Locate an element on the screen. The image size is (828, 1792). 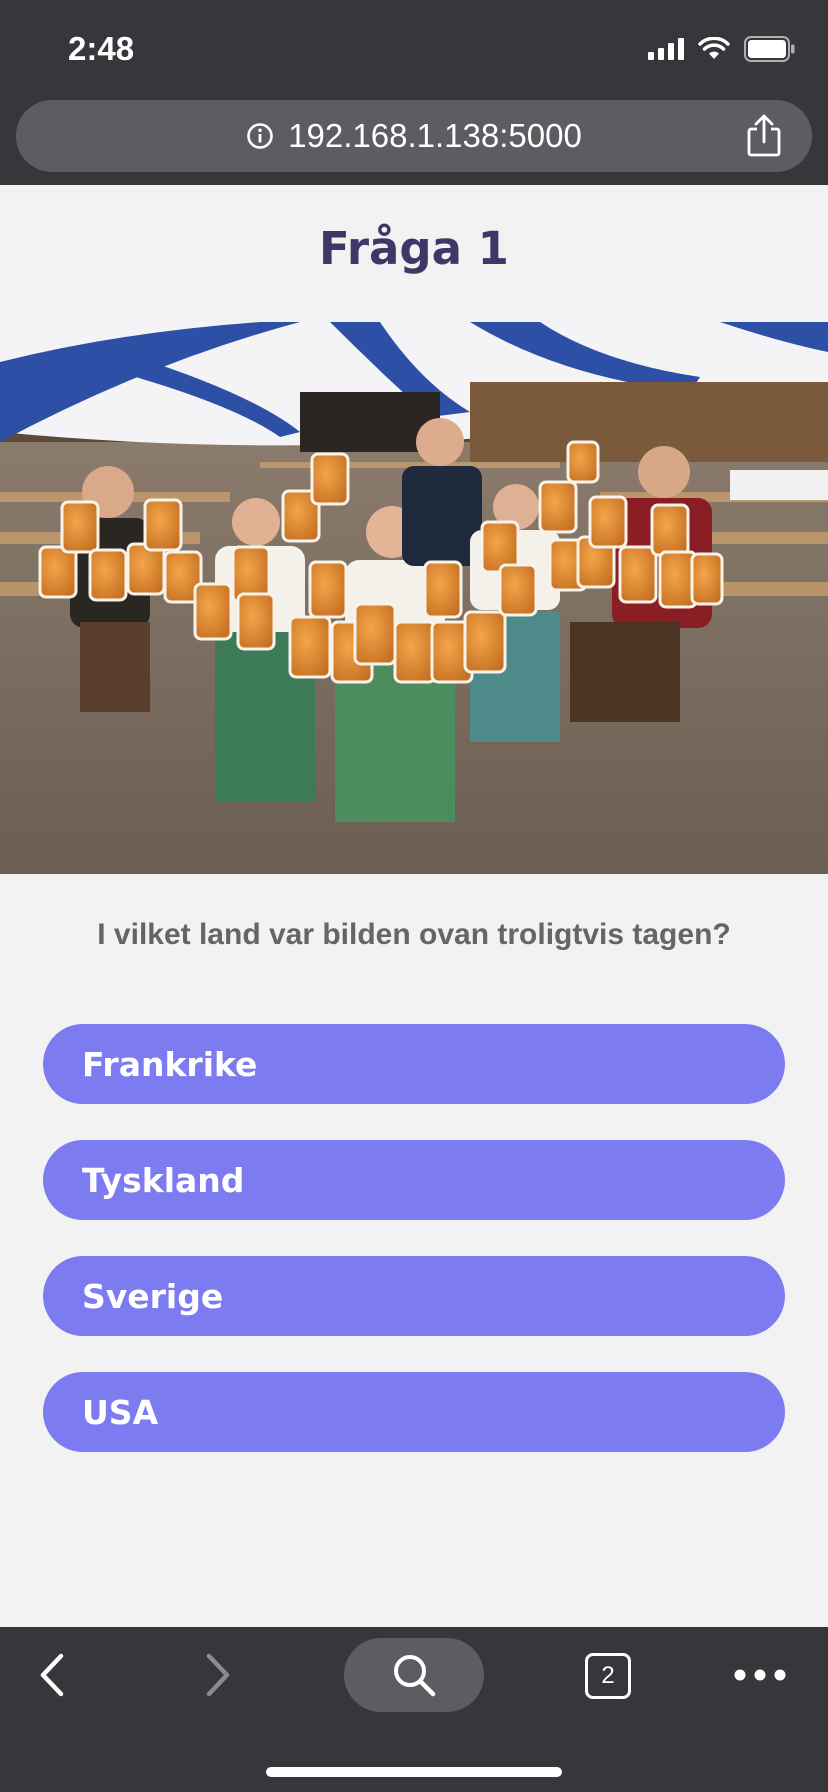
browser-address-area: 192.168.1.138:5000 is located at coordinates (414, 137).